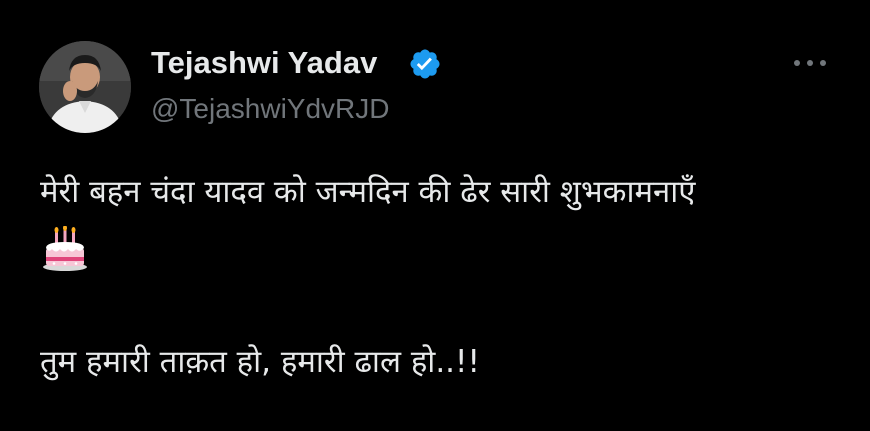  Describe the element at coordinates (270, 109) in the screenshot. I see `author-handle: @TejashwiYdvRJD` at that location.